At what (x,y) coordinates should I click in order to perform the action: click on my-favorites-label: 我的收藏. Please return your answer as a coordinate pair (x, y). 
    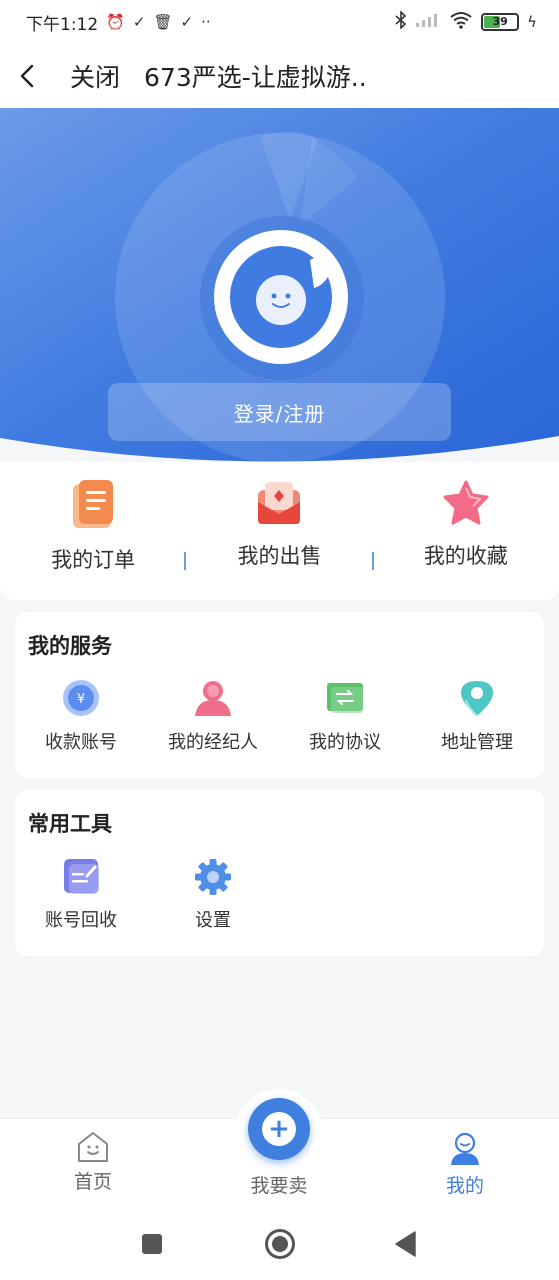
    Looking at the image, I should click on (465, 556).